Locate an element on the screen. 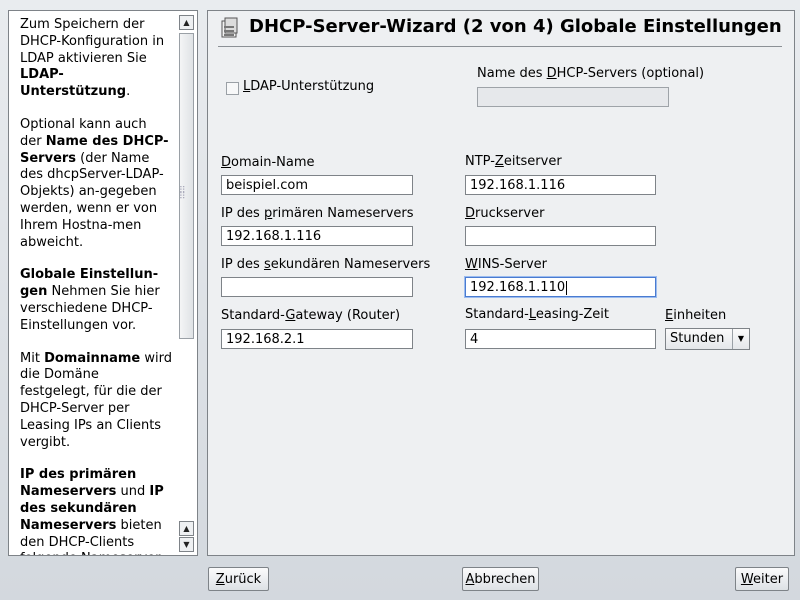  scroll-up-icon-bottom: ▲ is located at coordinates (186, 528).